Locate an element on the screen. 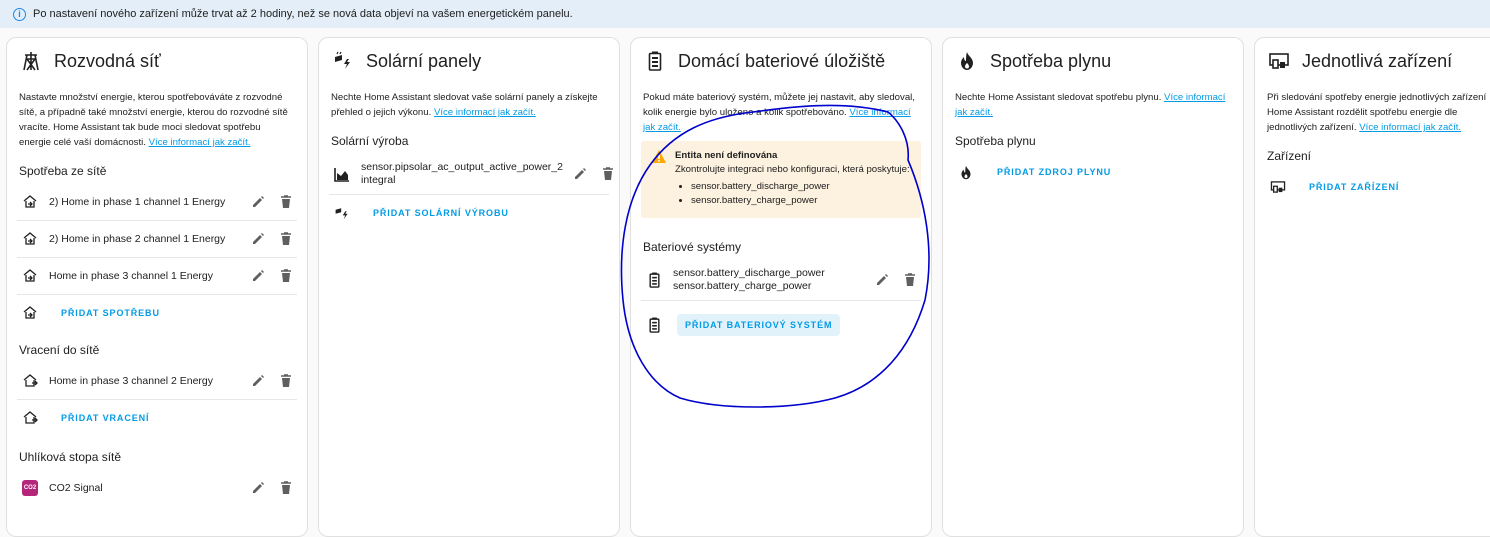 The width and height of the screenshot is (1490, 537). warning-entity-item: sensor.battery_discharge_power is located at coordinates (800, 187).